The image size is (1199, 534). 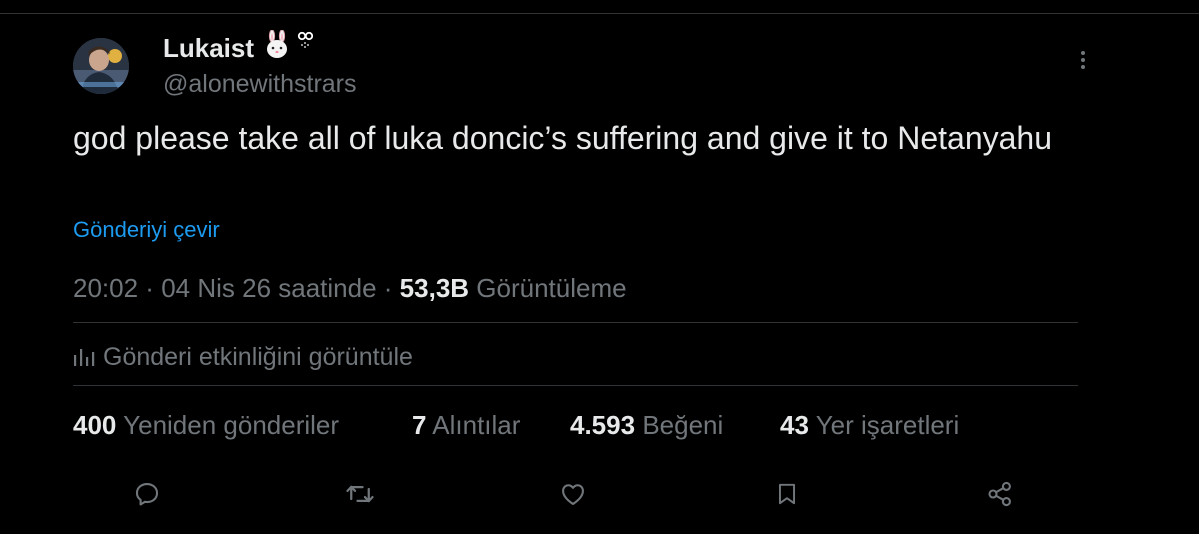 What do you see at coordinates (288, 45) in the screenshot?
I see `rabbit-face-and-sparkle-emoji` at bounding box center [288, 45].